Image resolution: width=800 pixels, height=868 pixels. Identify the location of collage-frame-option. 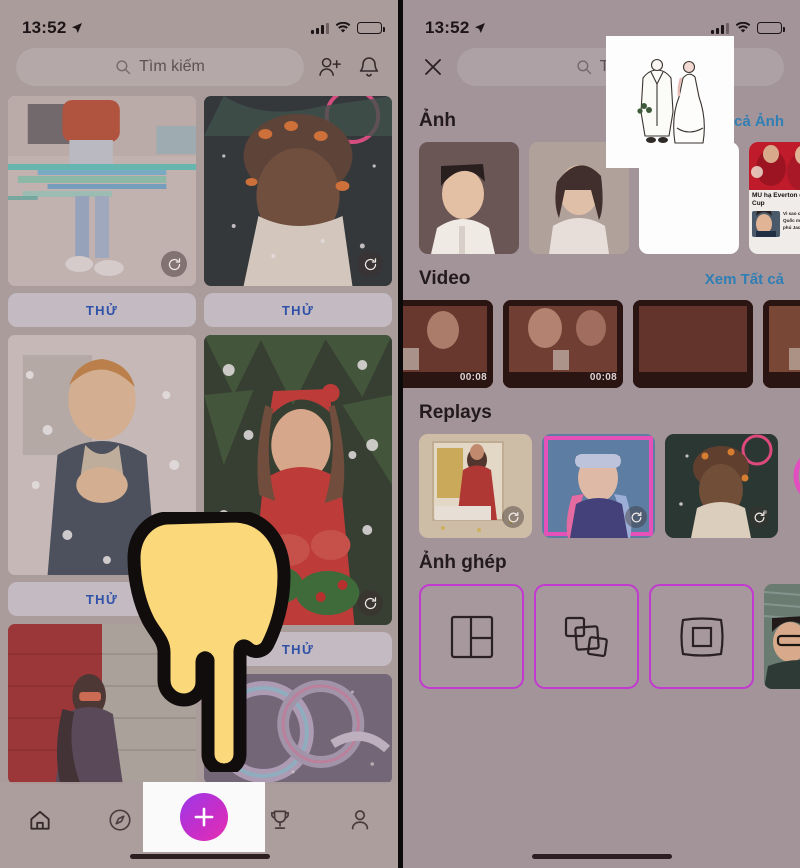
(701, 636).